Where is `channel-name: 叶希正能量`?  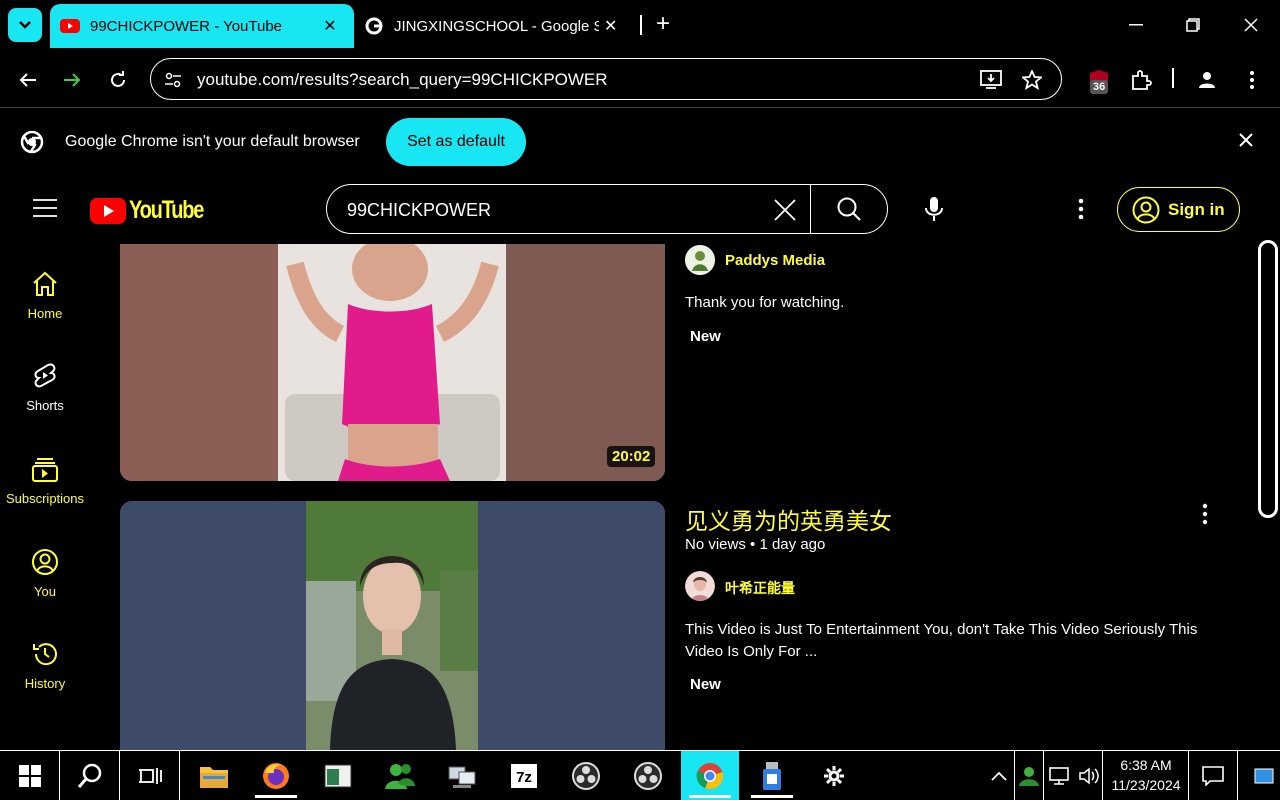 channel-name: 叶希正能量 is located at coordinates (760, 588).